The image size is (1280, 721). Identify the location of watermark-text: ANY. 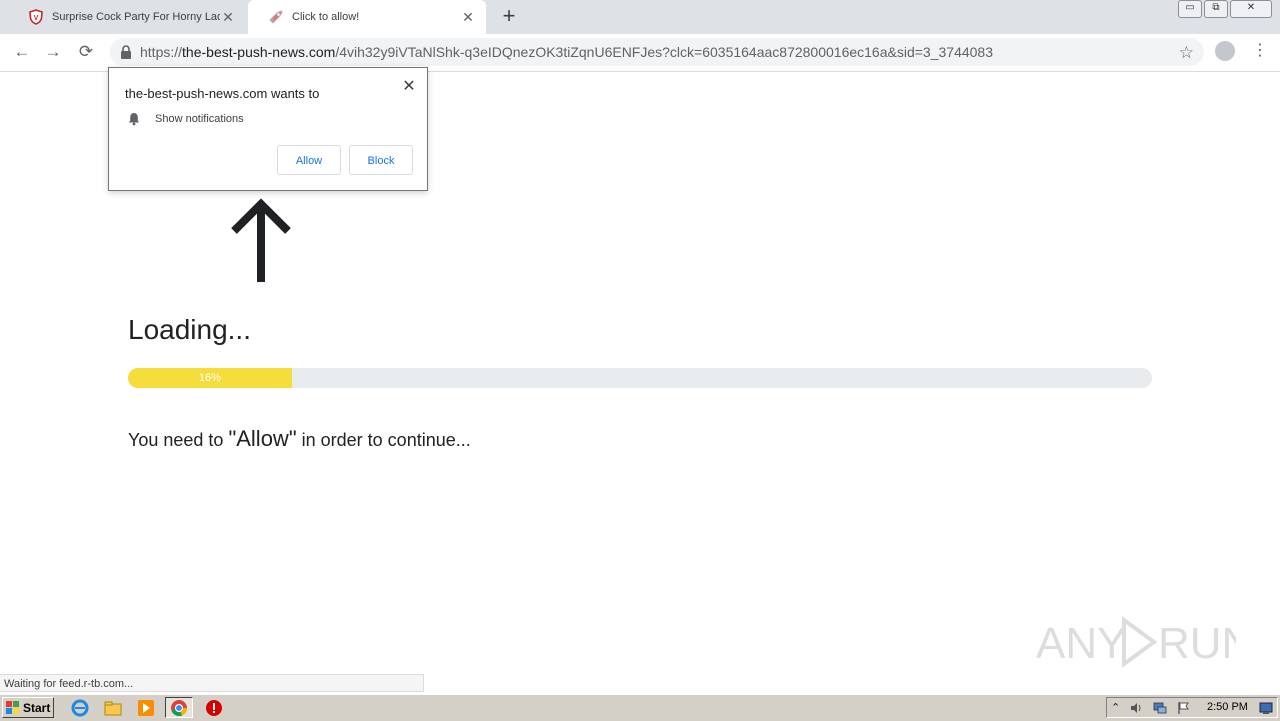
(1081, 643).